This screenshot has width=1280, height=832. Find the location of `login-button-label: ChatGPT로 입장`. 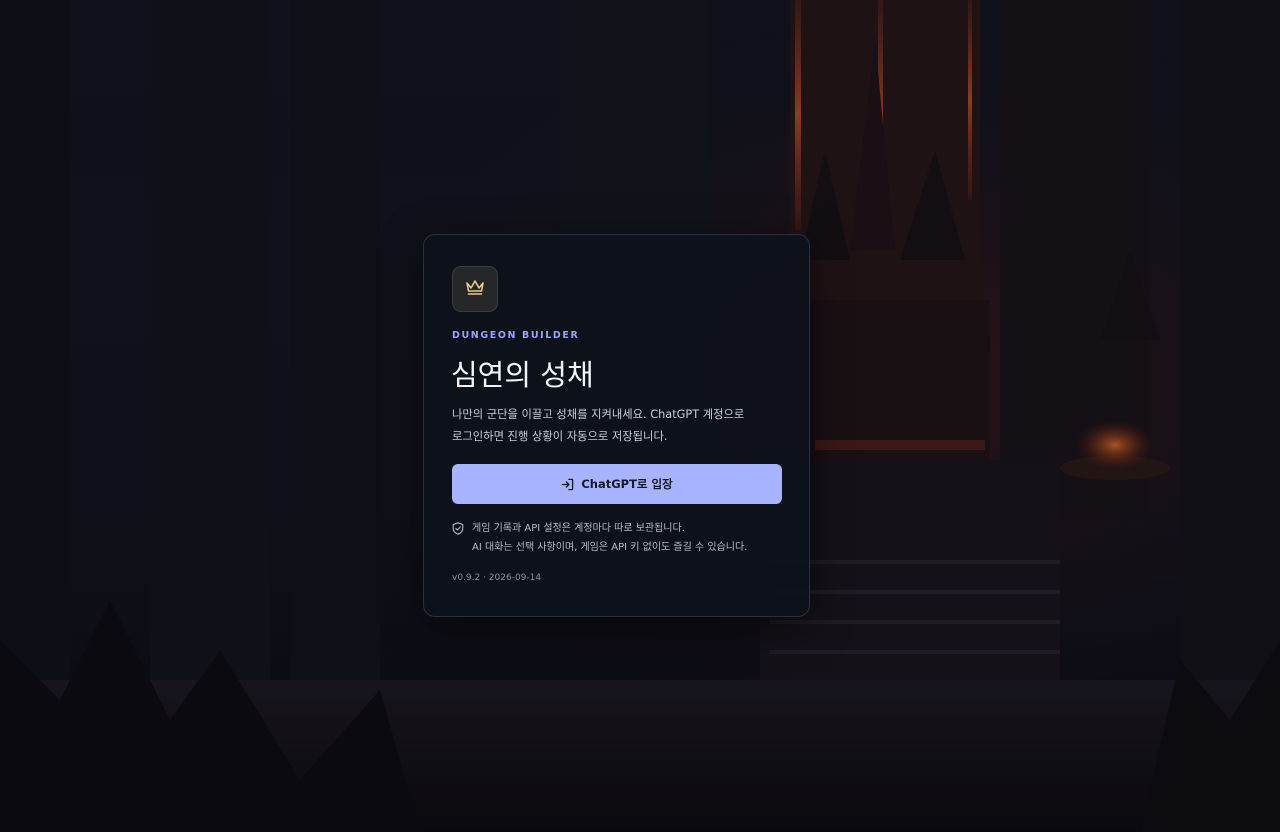

login-button-label: ChatGPT로 입장 is located at coordinates (627, 484).